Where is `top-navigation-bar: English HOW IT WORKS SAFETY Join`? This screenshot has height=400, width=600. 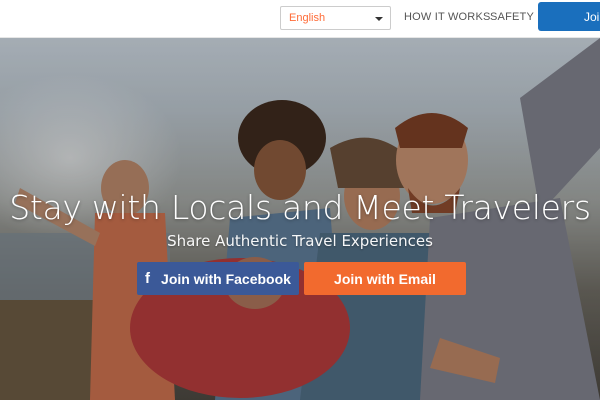
top-navigation-bar: English HOW IT WORKS SAFETY Join is located at coordinates (300, 19).